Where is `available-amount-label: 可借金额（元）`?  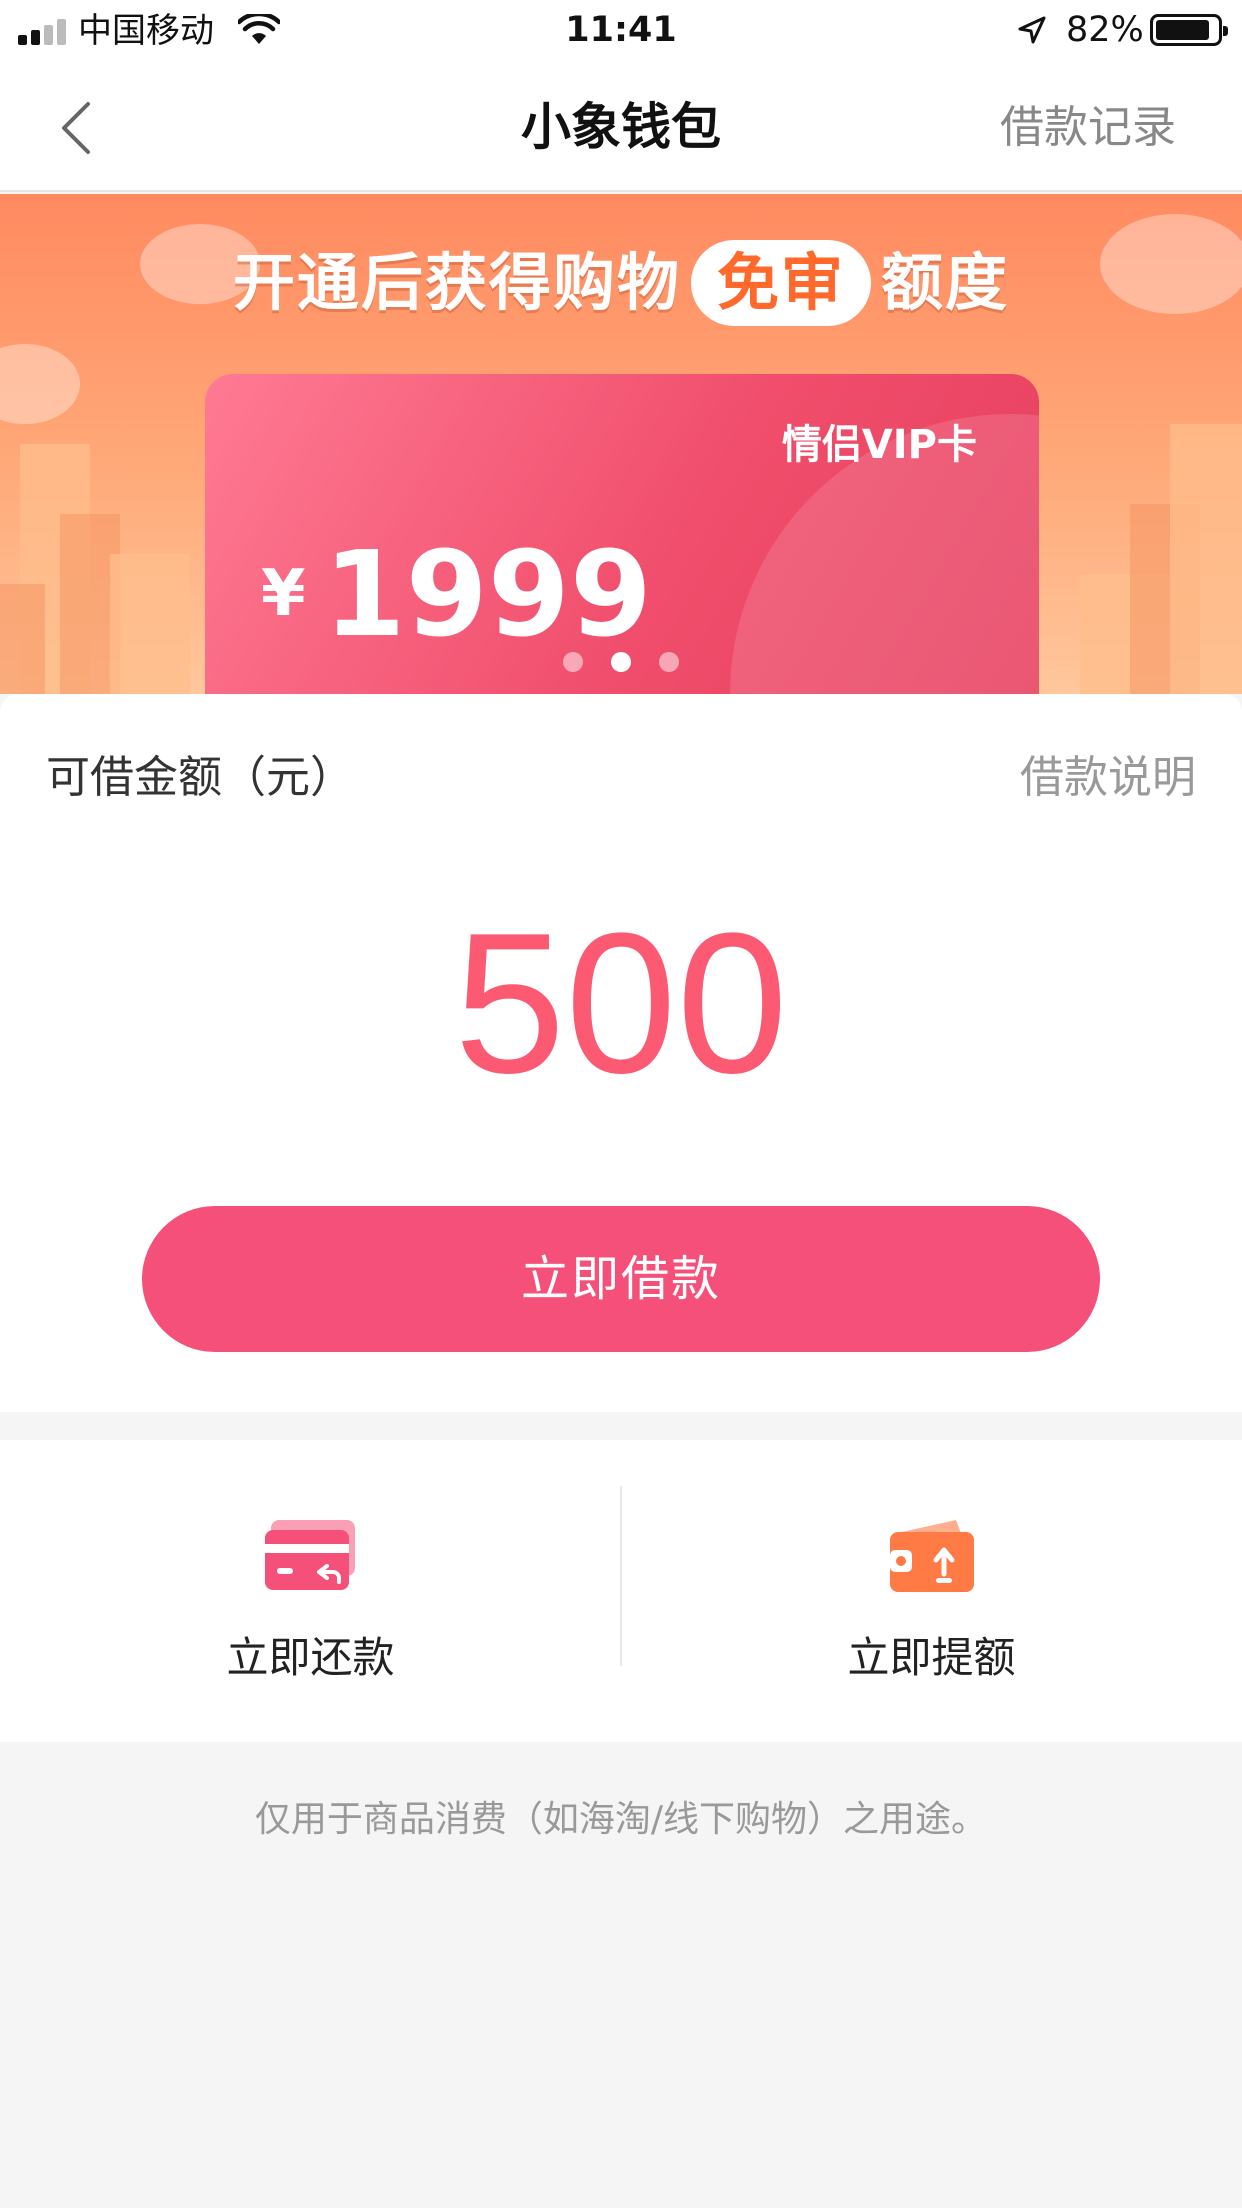
available-amount-label: 可借金额（元） is located at coordinates (200, 777).